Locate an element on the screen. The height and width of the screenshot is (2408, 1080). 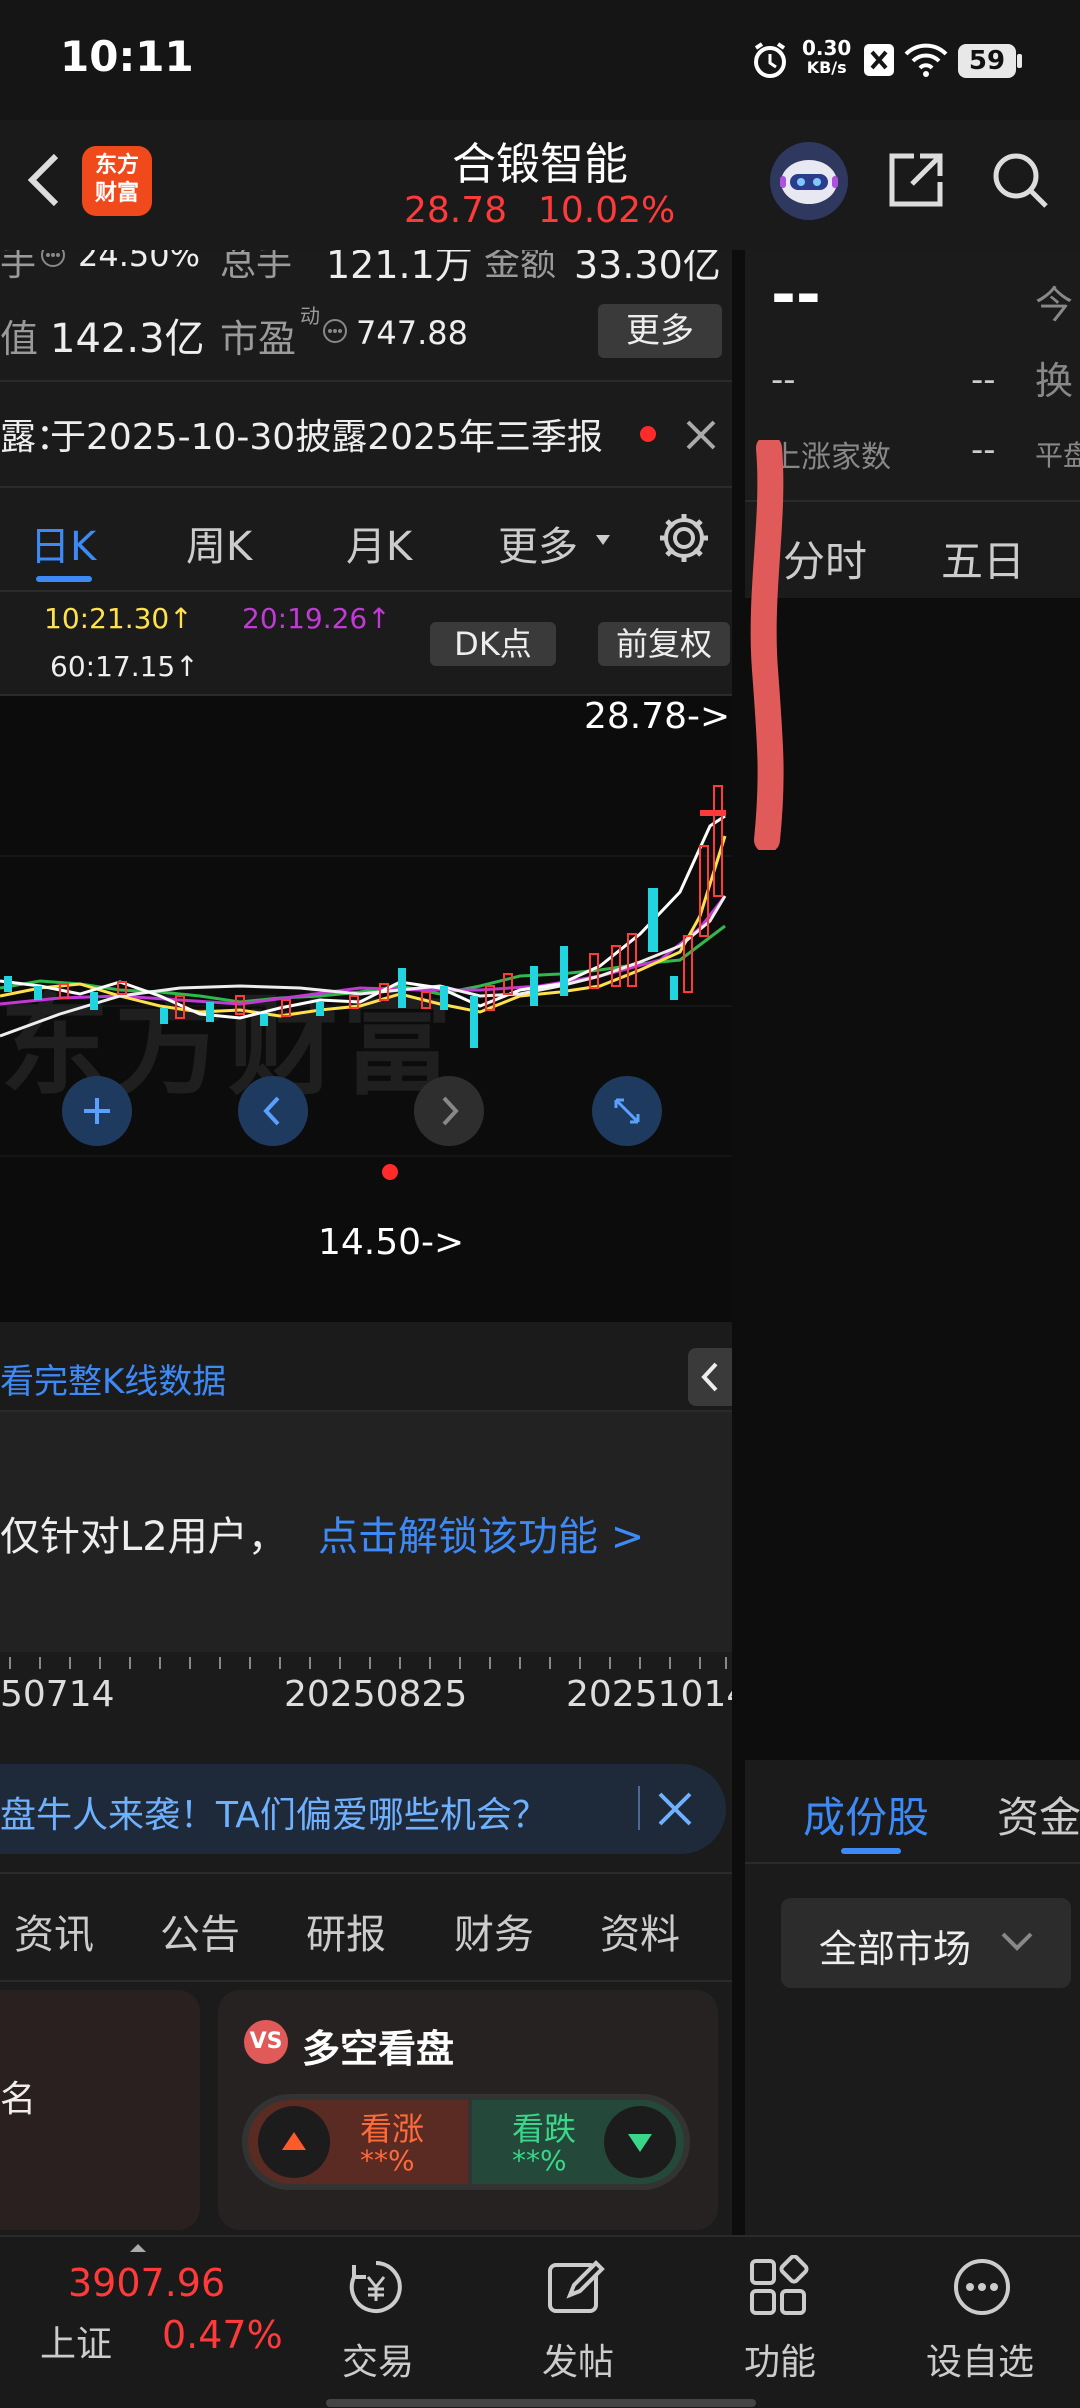
bull-bear-card: VS 多空看盘 看涨 **% 看跌 **% is located at coordinates (468, 2110).